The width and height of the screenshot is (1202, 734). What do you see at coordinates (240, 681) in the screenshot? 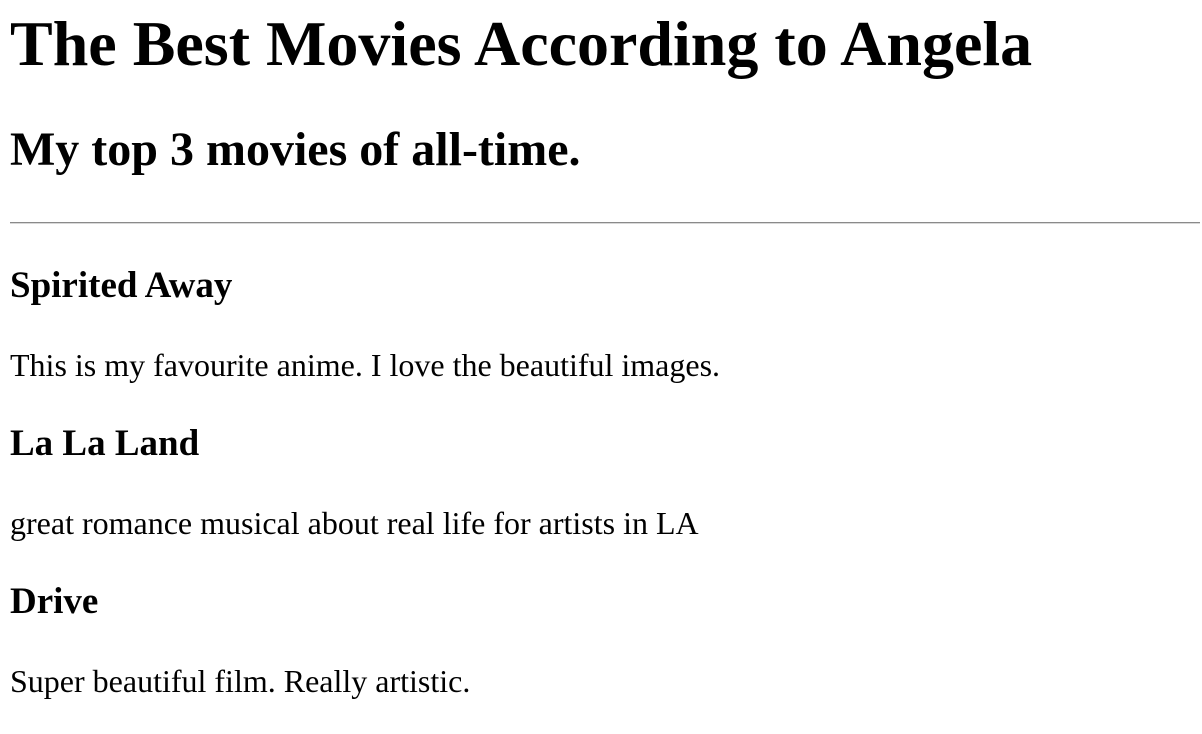
I see `movie-description: Super beautiful film. Really artistic.` at bounding box center [240, 681].